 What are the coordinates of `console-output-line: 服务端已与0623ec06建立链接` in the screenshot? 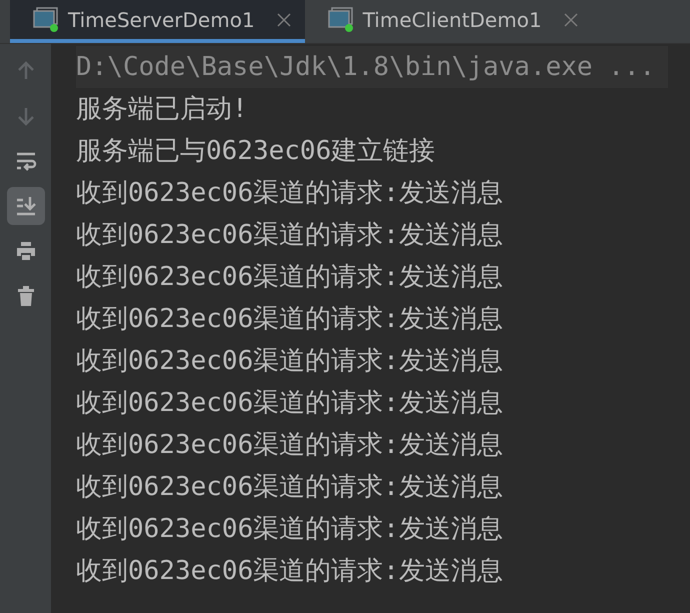 It's located at (256, 151).